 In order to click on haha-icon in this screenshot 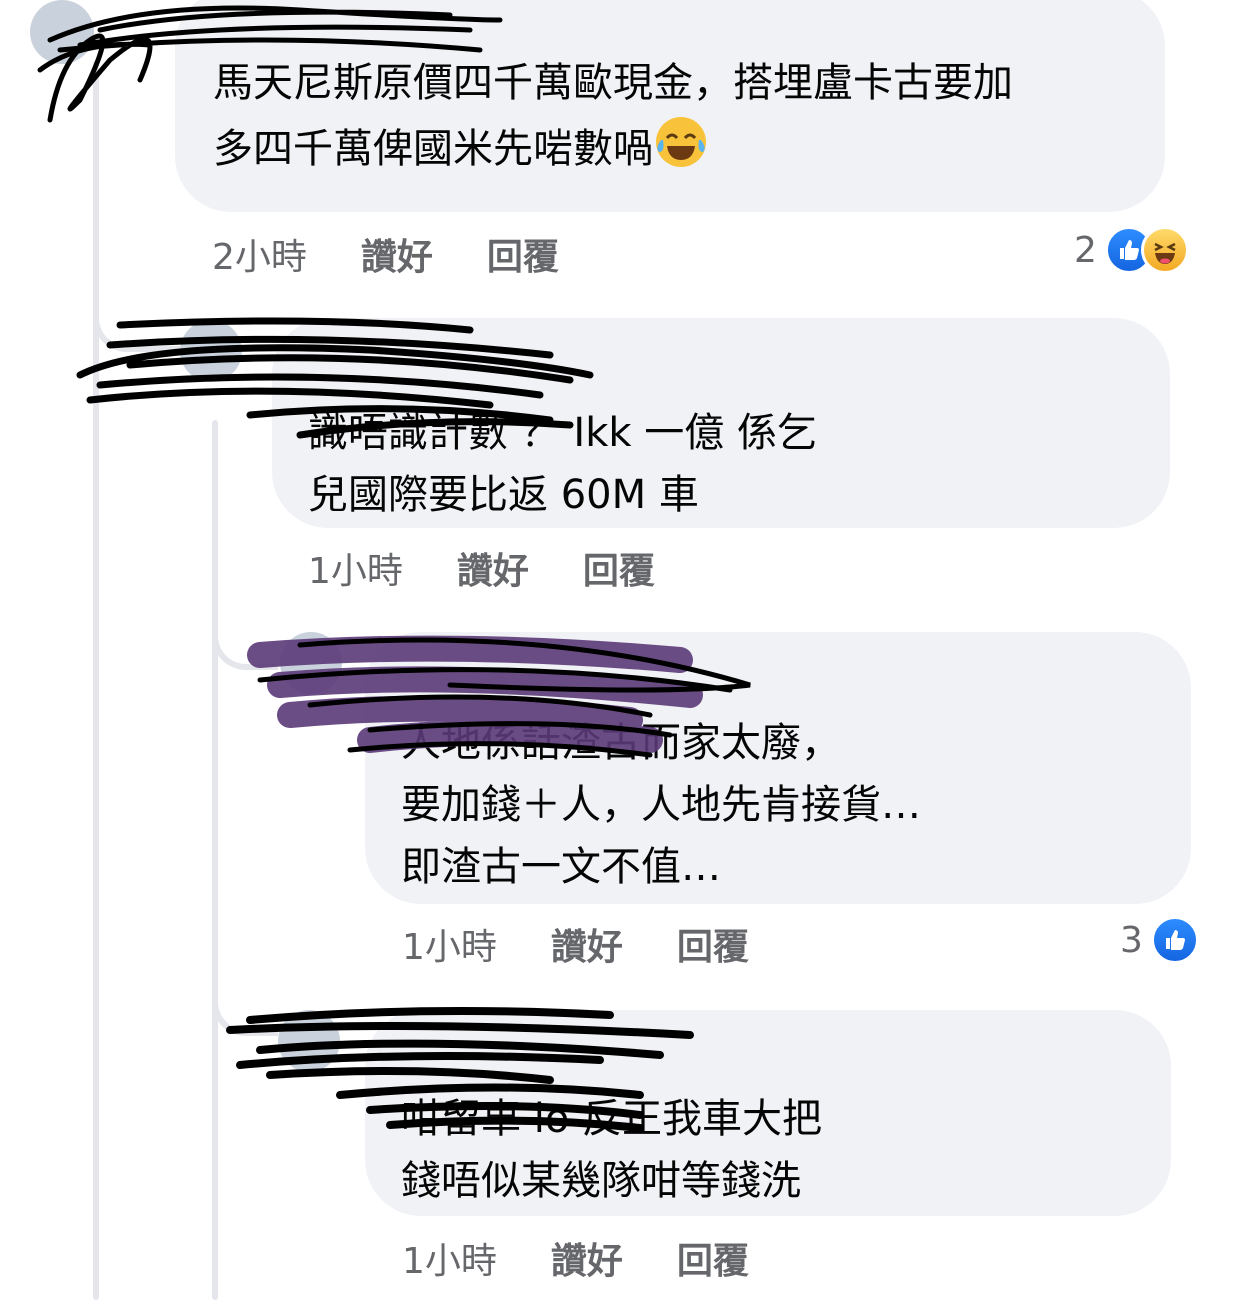, I will do `click(1164, 250)`.